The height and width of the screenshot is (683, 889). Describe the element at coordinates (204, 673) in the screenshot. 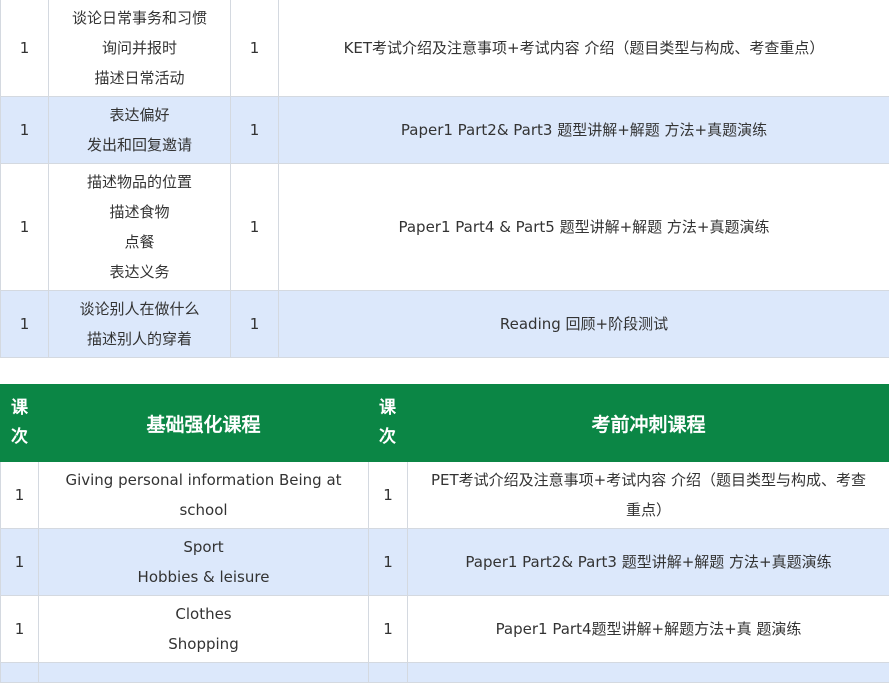

I see `topics-cell` at that location.